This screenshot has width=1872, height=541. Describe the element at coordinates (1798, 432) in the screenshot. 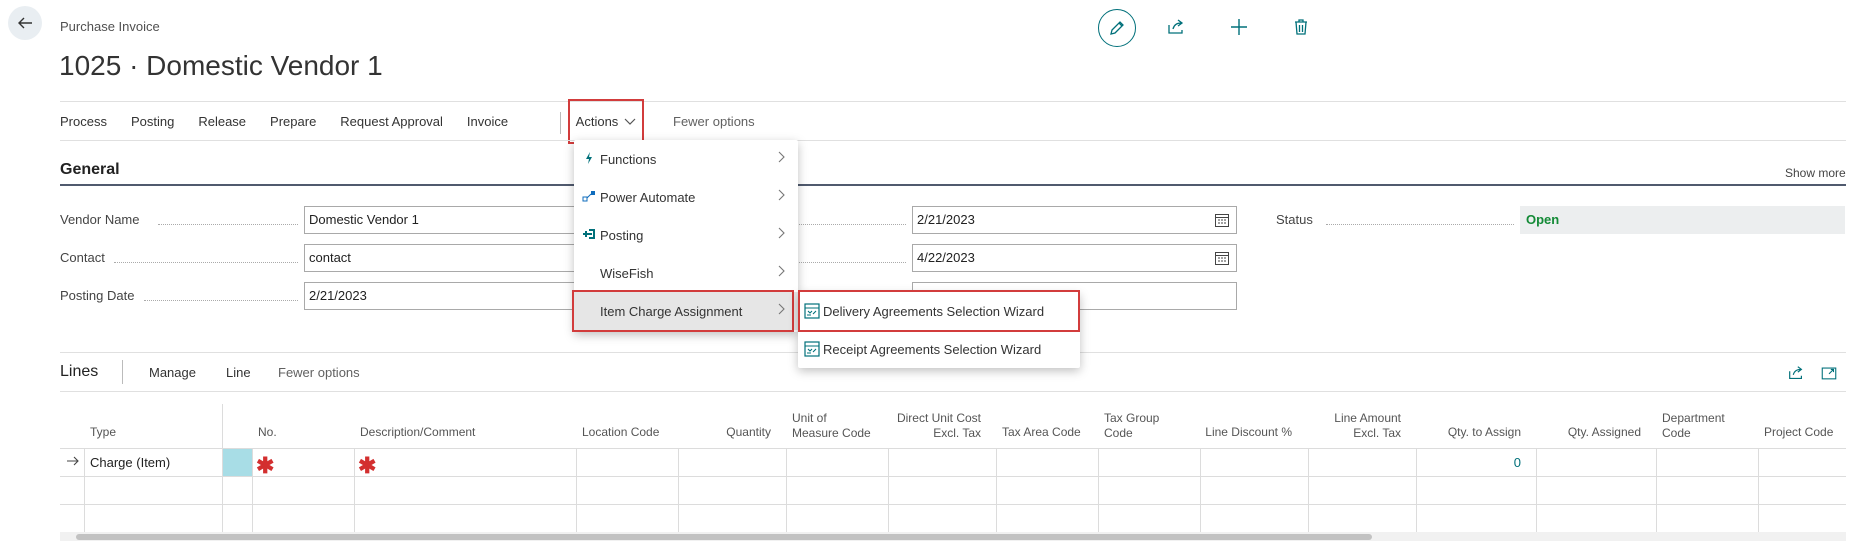

I see `col-header-project-code: Project Code` at that location.